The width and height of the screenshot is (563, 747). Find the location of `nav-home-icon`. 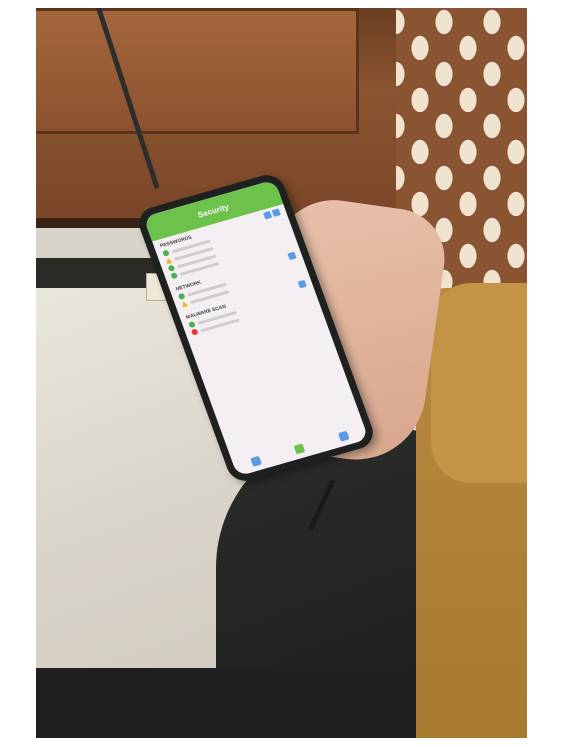

nav-home-icon is located at coordinates (256, 461).